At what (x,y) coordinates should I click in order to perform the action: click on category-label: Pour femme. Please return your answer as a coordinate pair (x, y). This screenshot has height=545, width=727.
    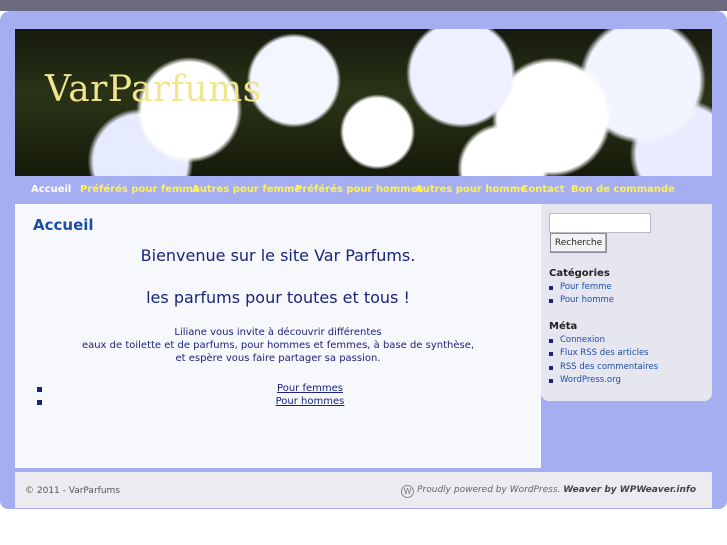
    Looking at the image, I should click on (586, 287).